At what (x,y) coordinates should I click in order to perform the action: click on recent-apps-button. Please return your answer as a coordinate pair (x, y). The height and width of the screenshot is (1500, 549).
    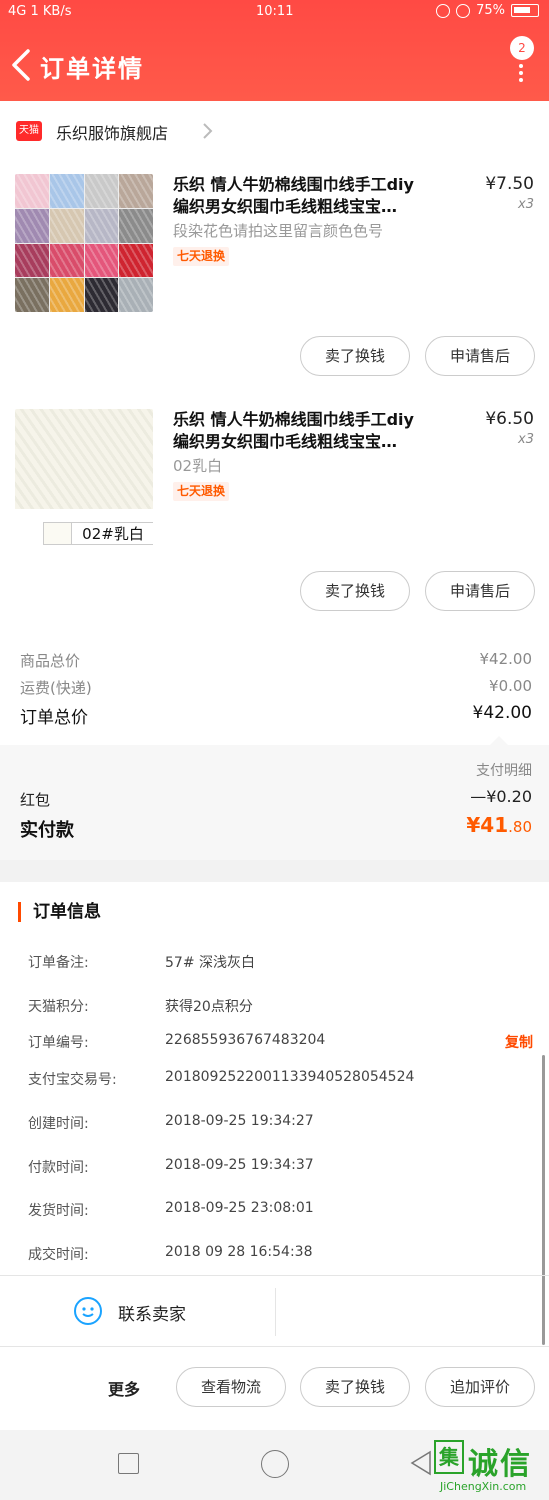
    Looking at the image, I should click on (128, 1463).